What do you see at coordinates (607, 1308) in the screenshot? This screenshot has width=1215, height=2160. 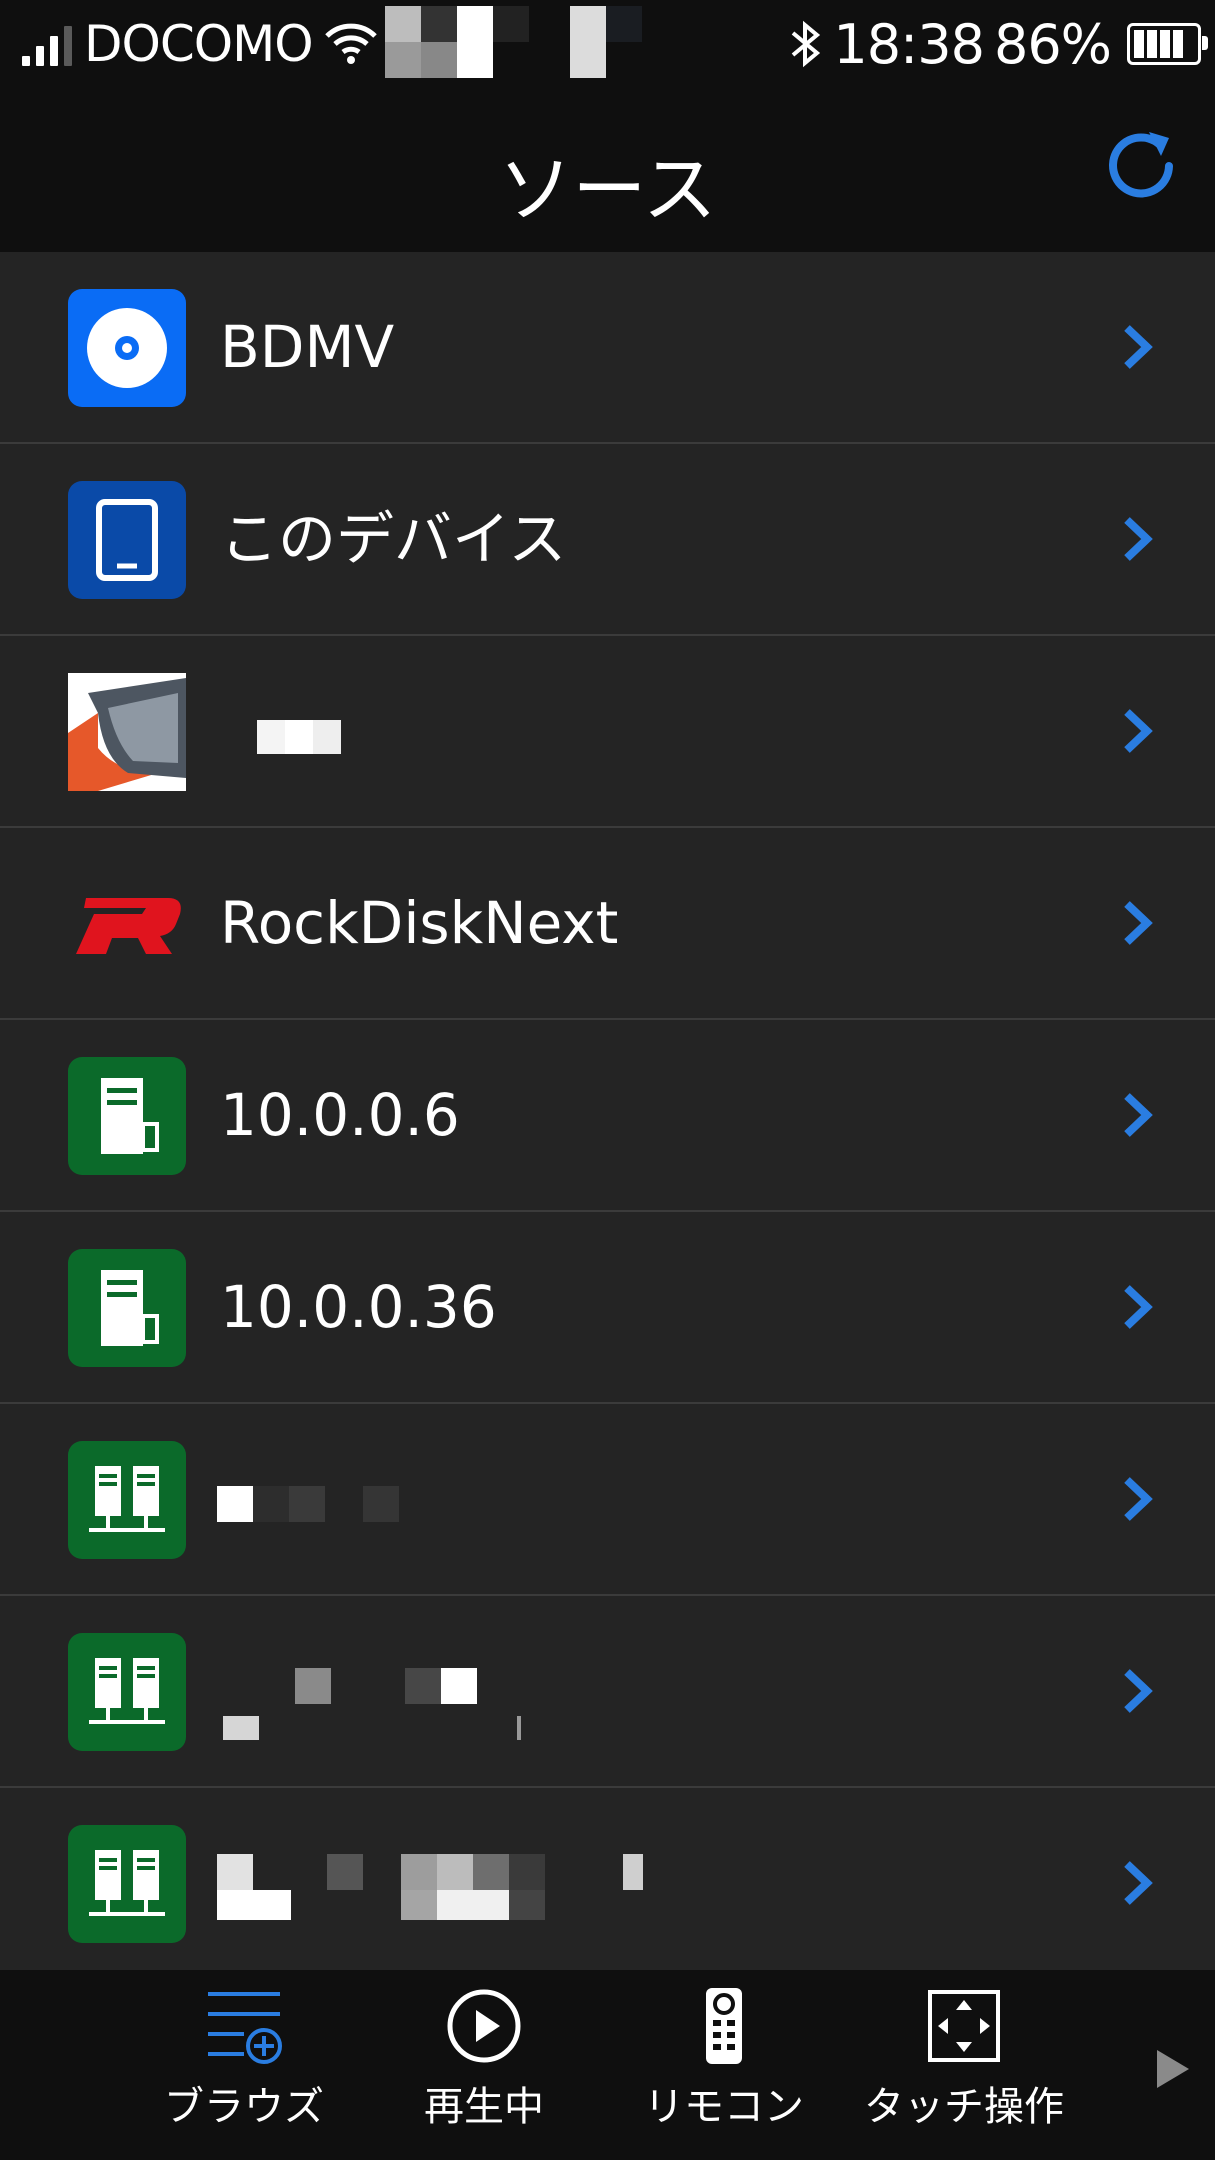 I see `list-item-server-10-0-0-36: 10.0.0.36` at bounding box center [607, 1308].